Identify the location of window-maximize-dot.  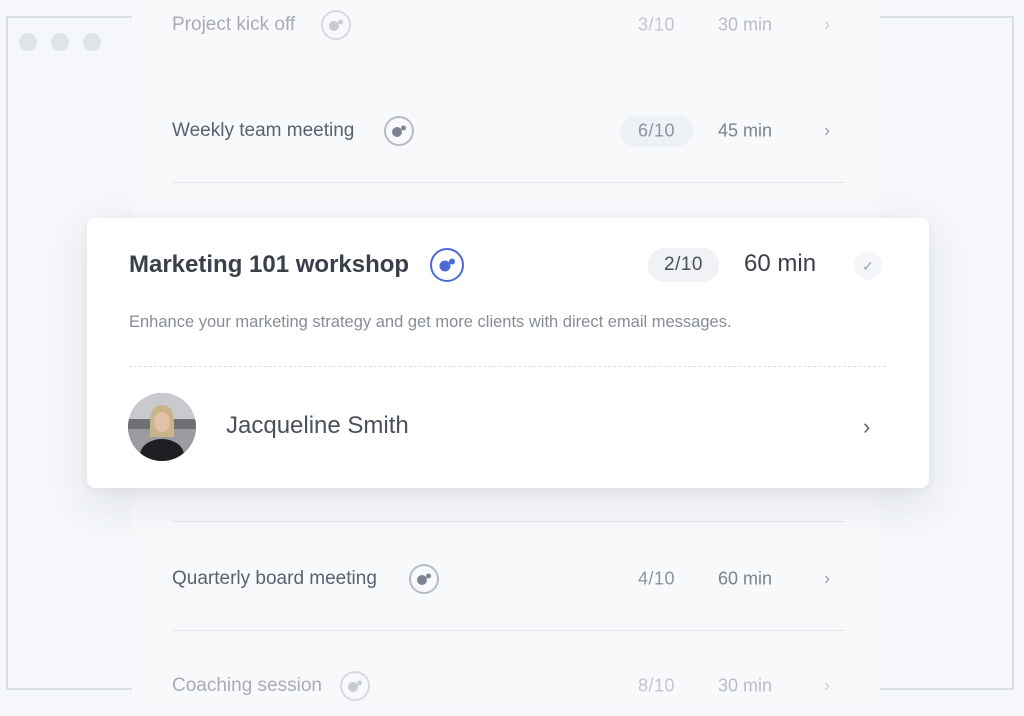
(92, 42).